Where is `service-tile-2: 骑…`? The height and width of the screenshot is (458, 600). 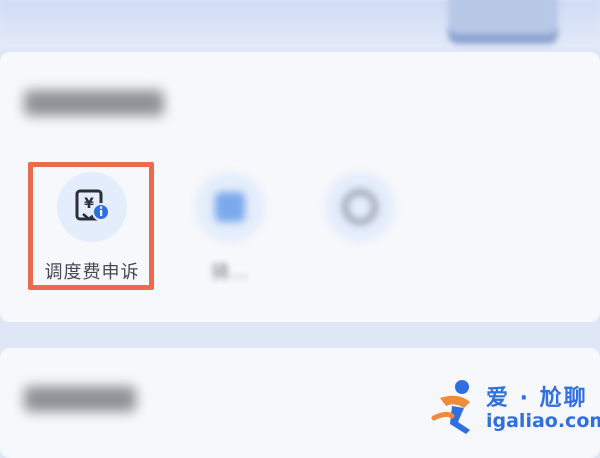 service-tile-2: 骑… is located at coordinates (230, 226).